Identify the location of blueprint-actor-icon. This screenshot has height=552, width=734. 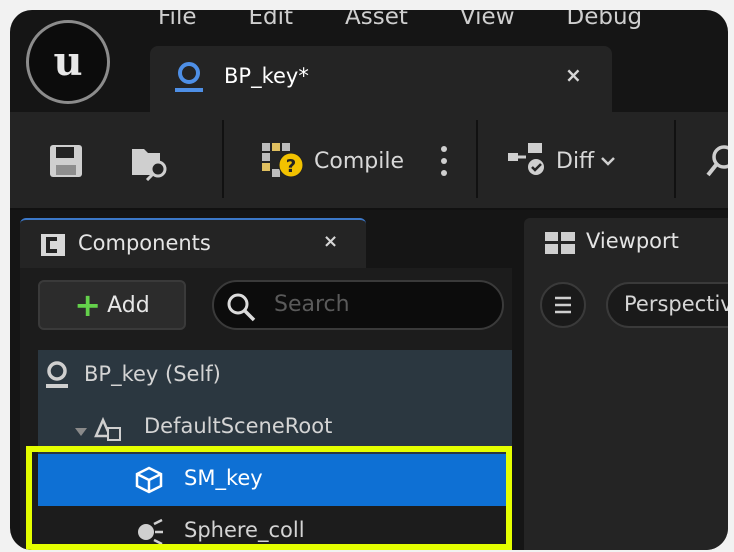
(189, 80).